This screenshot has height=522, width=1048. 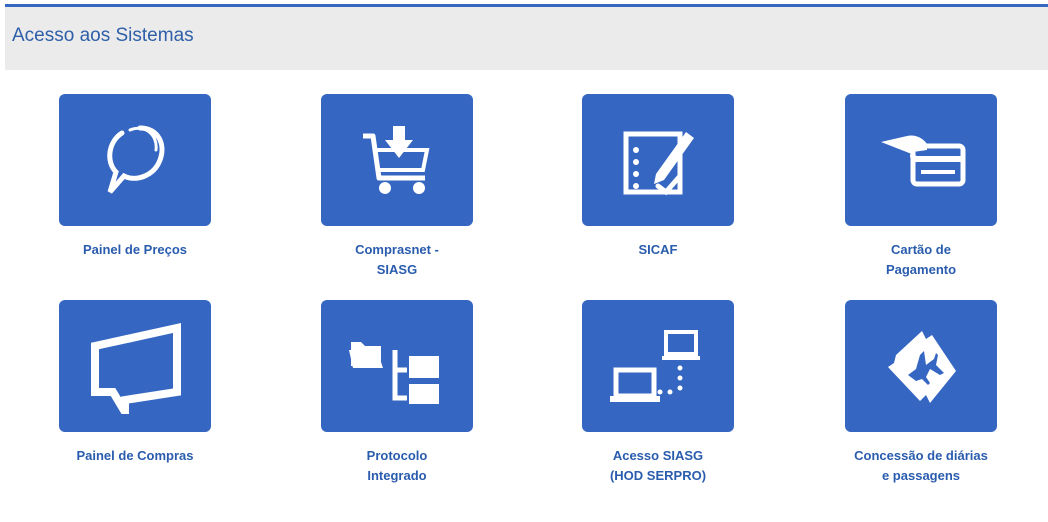 I want to click on monitor-frame-icon, so click(x=136, y=368).